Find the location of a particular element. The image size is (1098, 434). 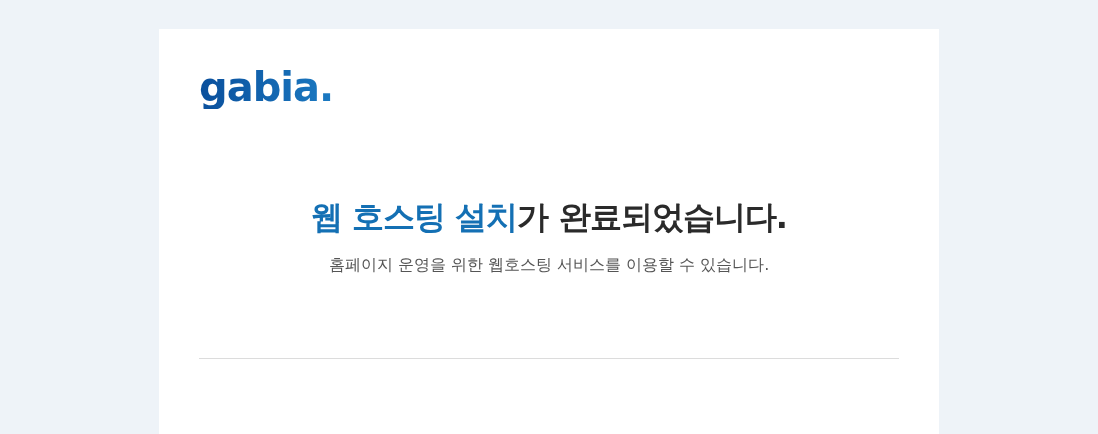

heading: 웹 호스팅 설치가 완료되었습니다. is located at coordinates (549, 217).